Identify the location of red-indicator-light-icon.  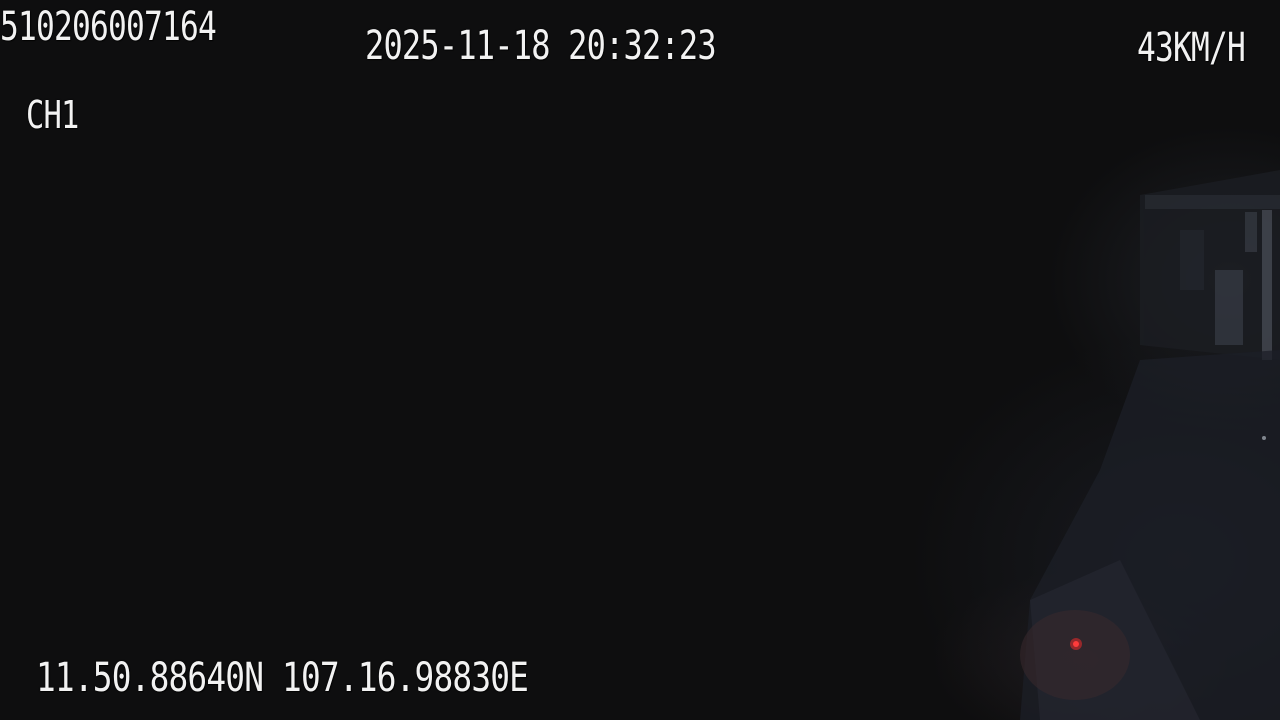
(1076, 644).